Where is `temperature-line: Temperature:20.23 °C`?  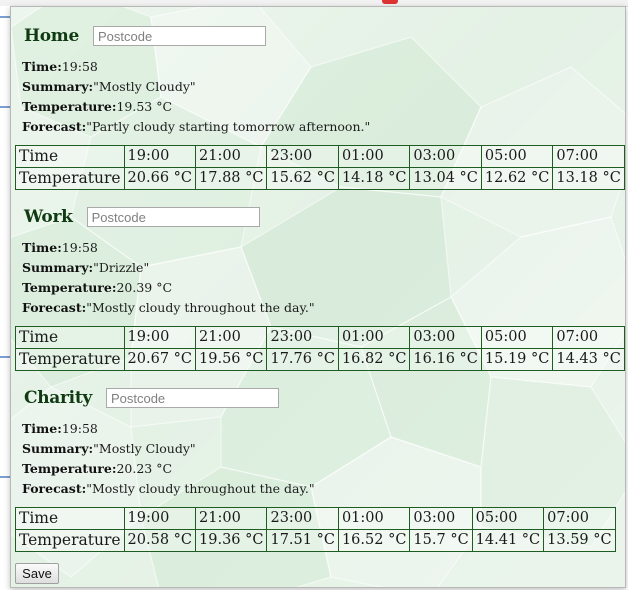
temperature-line: Temperature:20.23 °C is located at coordinates (168, 469).